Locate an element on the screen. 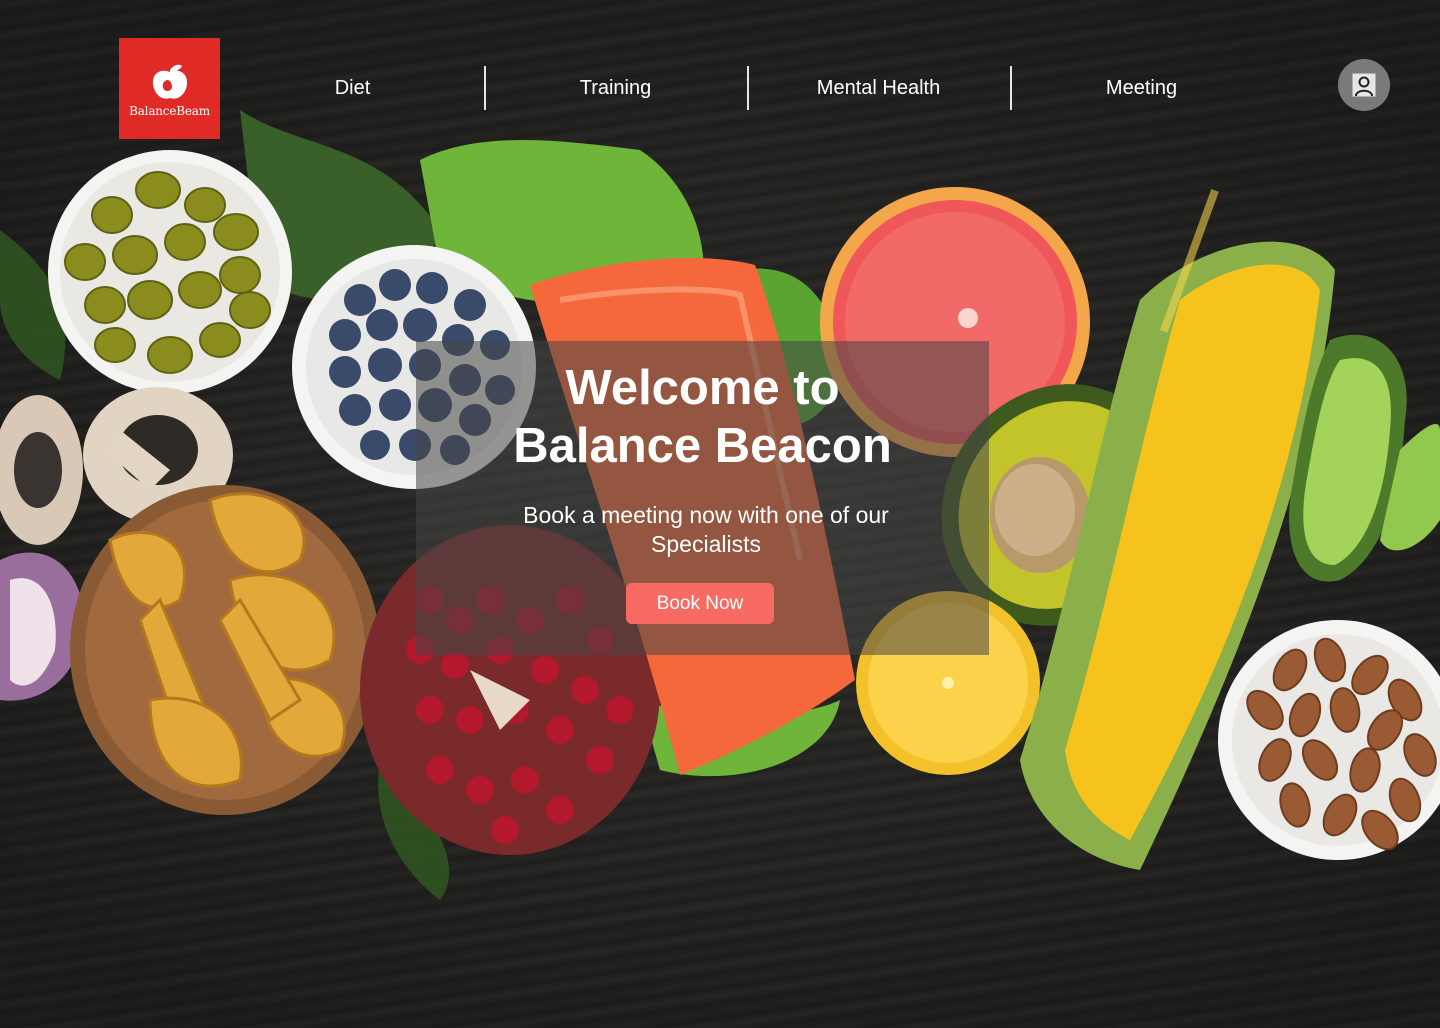 This screenshot has width=1440, height=1028. brand-logo-text: BalanceBeam is located at coordinates (169, 110).